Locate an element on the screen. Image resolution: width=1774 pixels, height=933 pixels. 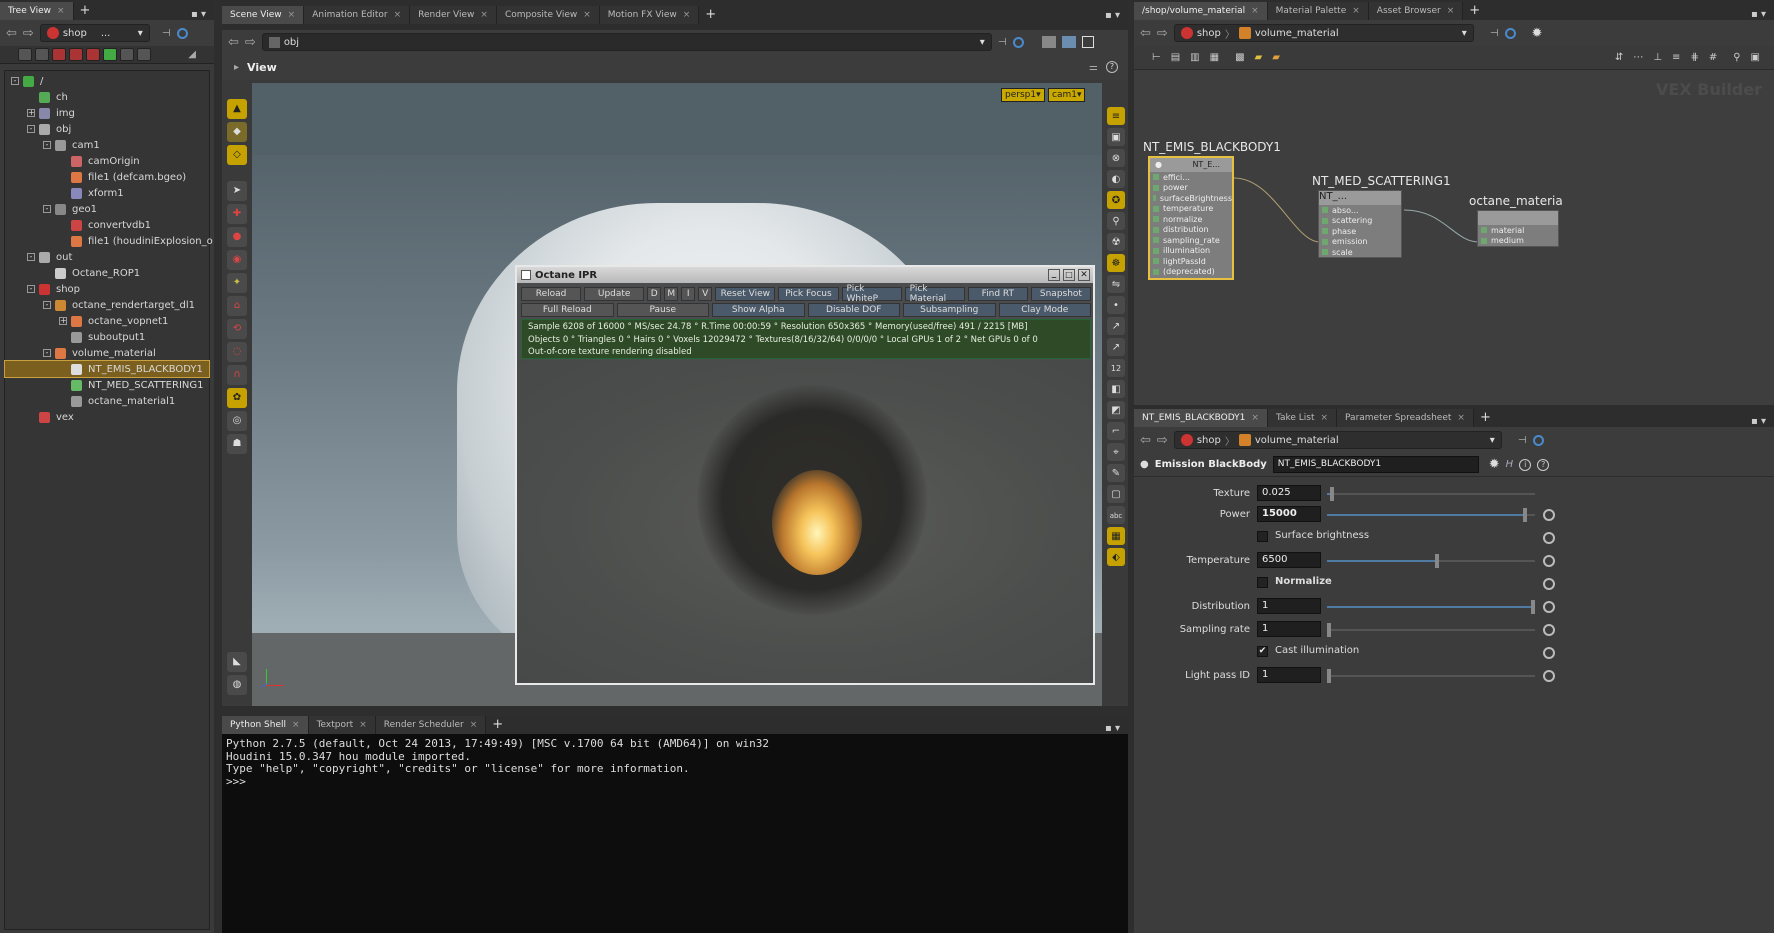
v-button: V is located at coordinates (705, 294).